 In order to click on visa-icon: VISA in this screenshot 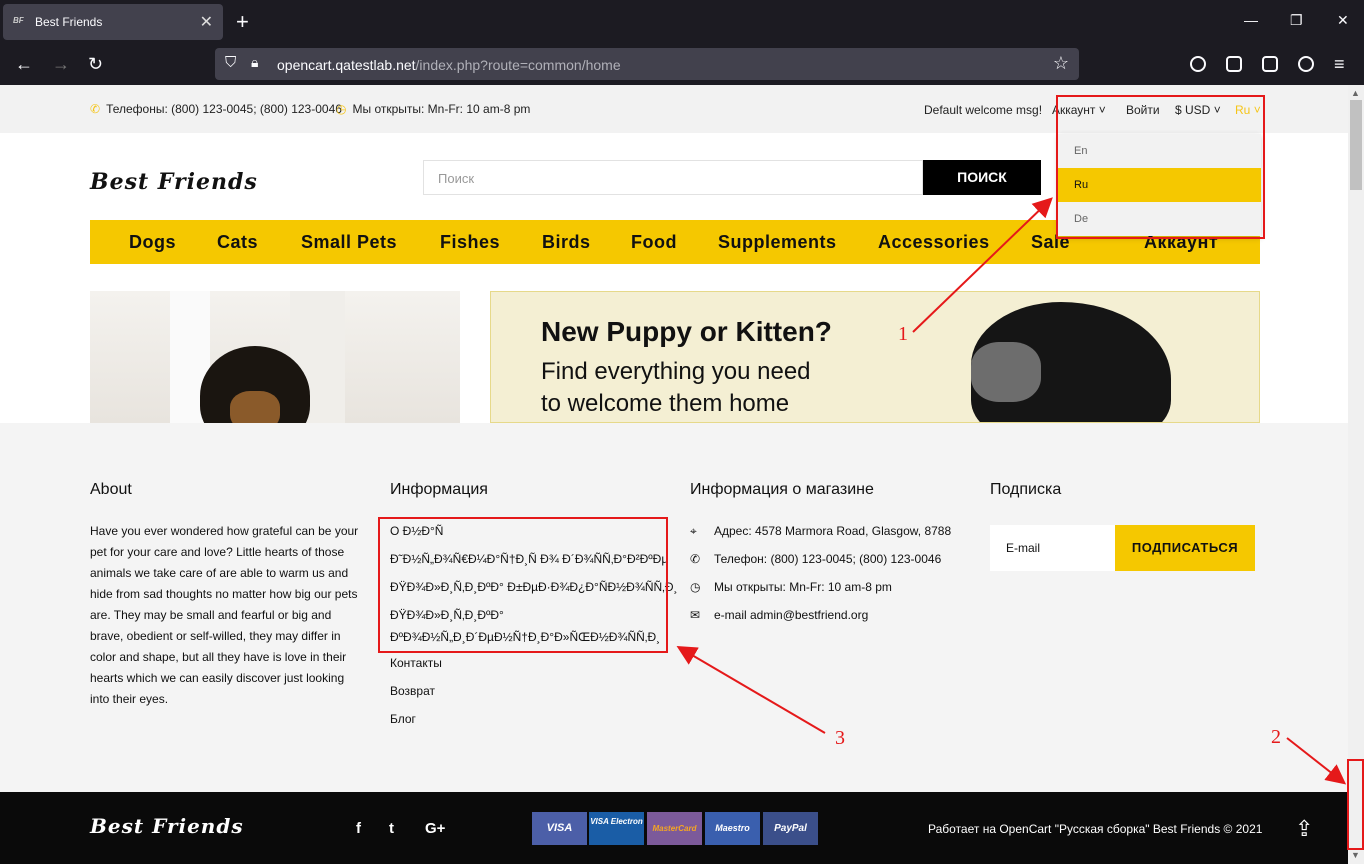, I will do `click(559, 828)`.